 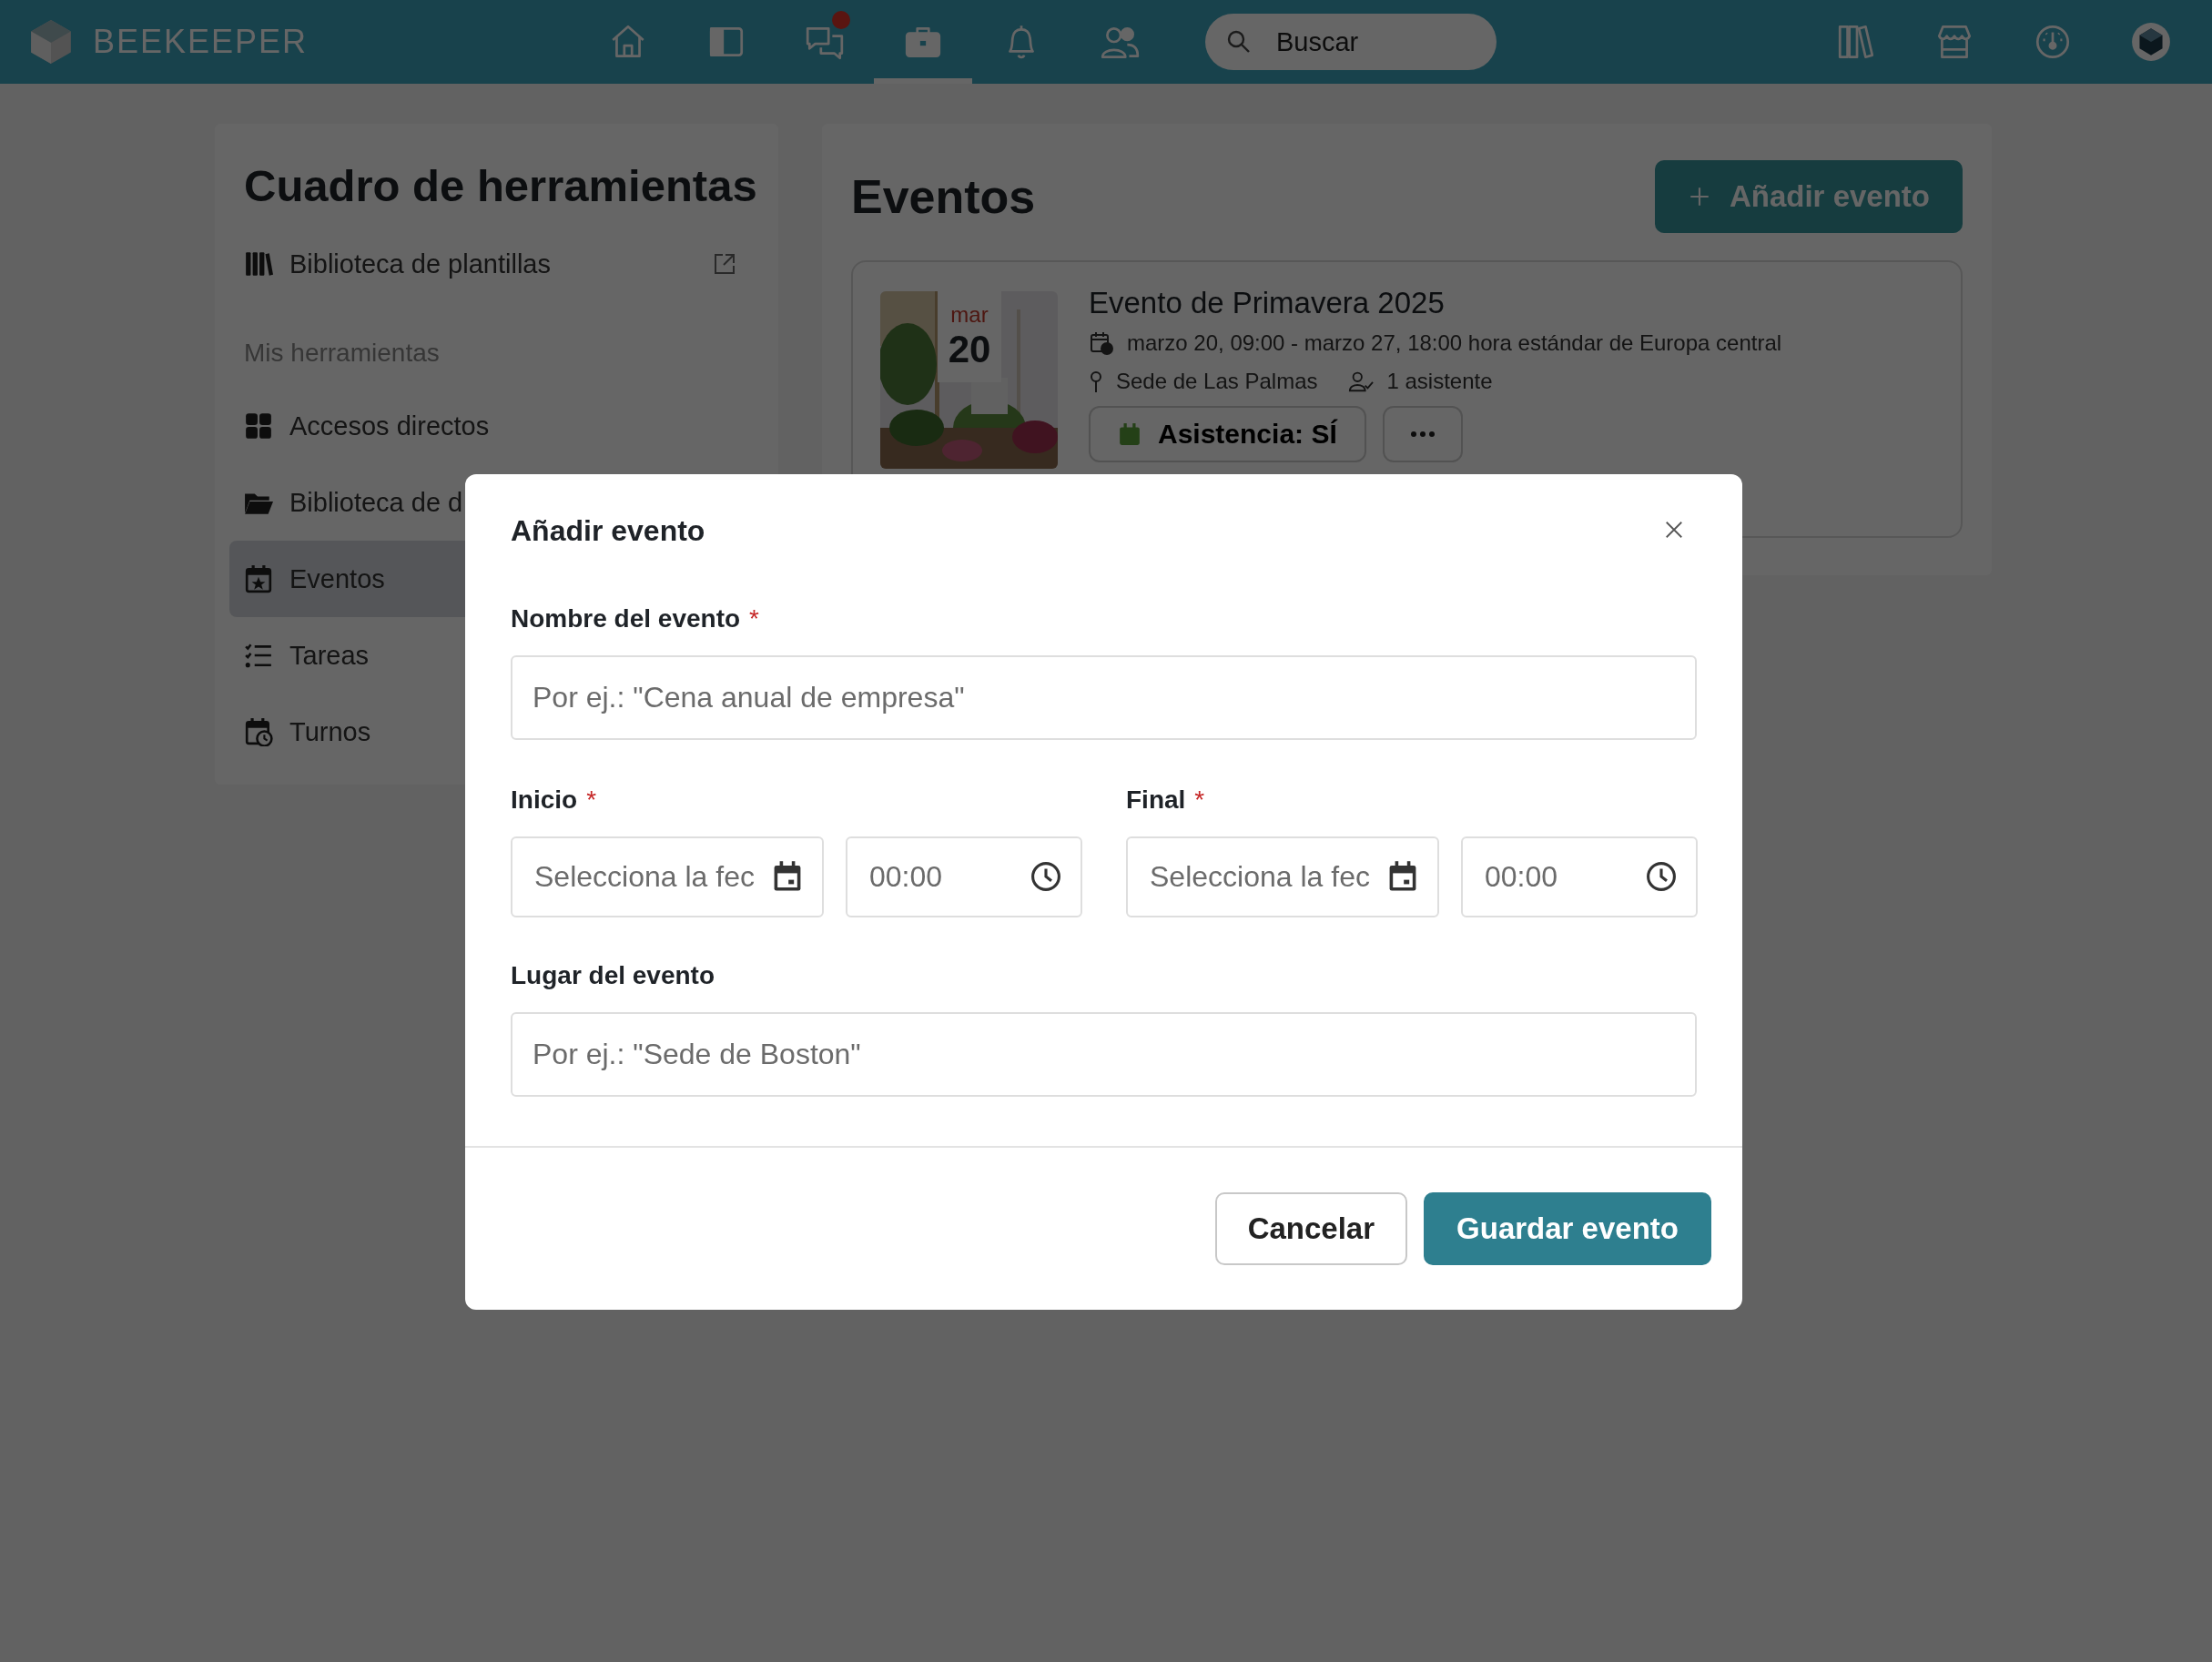 I want to click on event-location: Sede de Las Palmas, so click(x=1217, y=381).